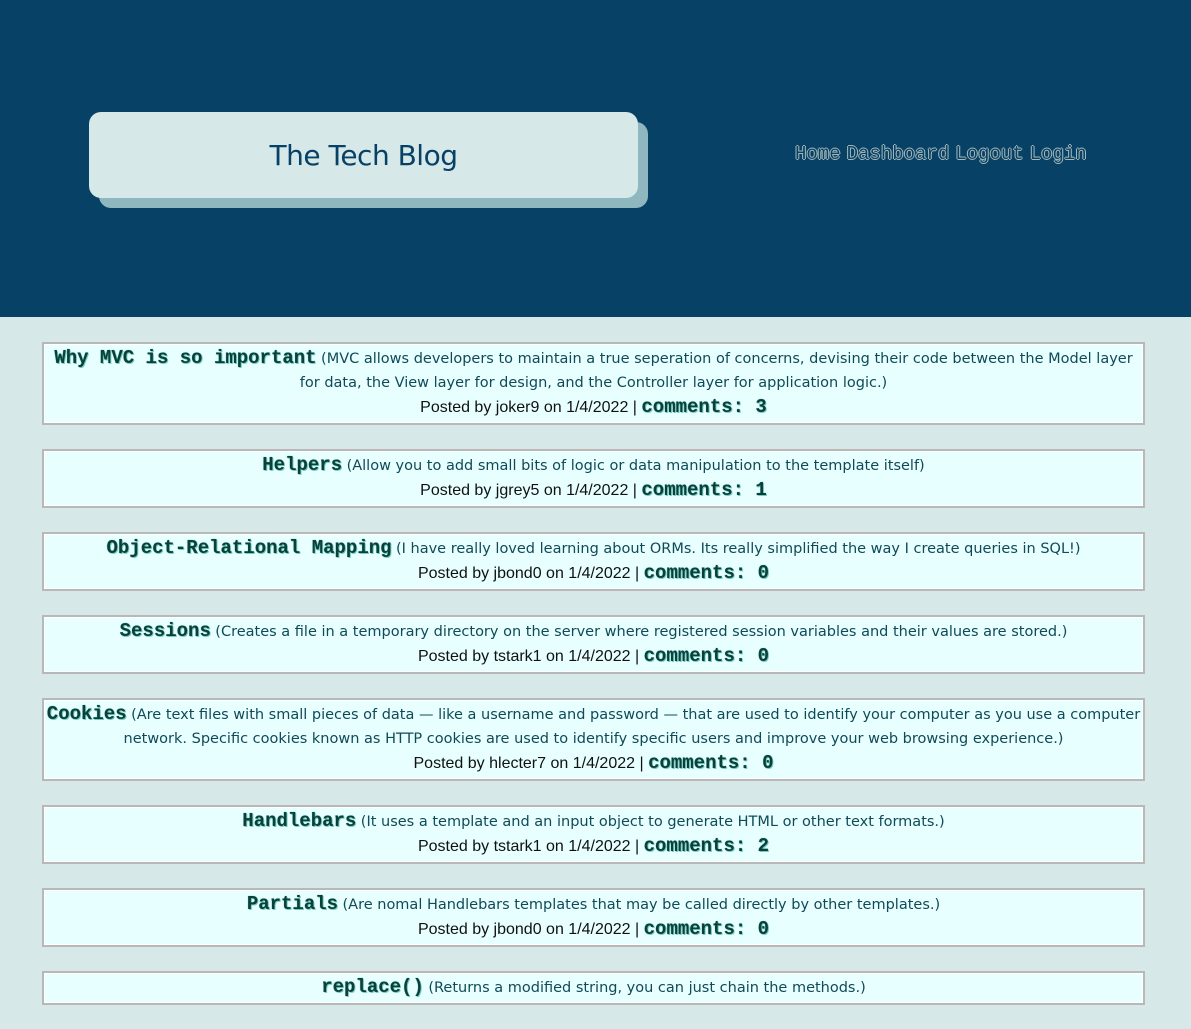 The height and width of the screenshot is (1029, 1191). I want to click on site-title-box: The Tech Blog, so click(363, 155).